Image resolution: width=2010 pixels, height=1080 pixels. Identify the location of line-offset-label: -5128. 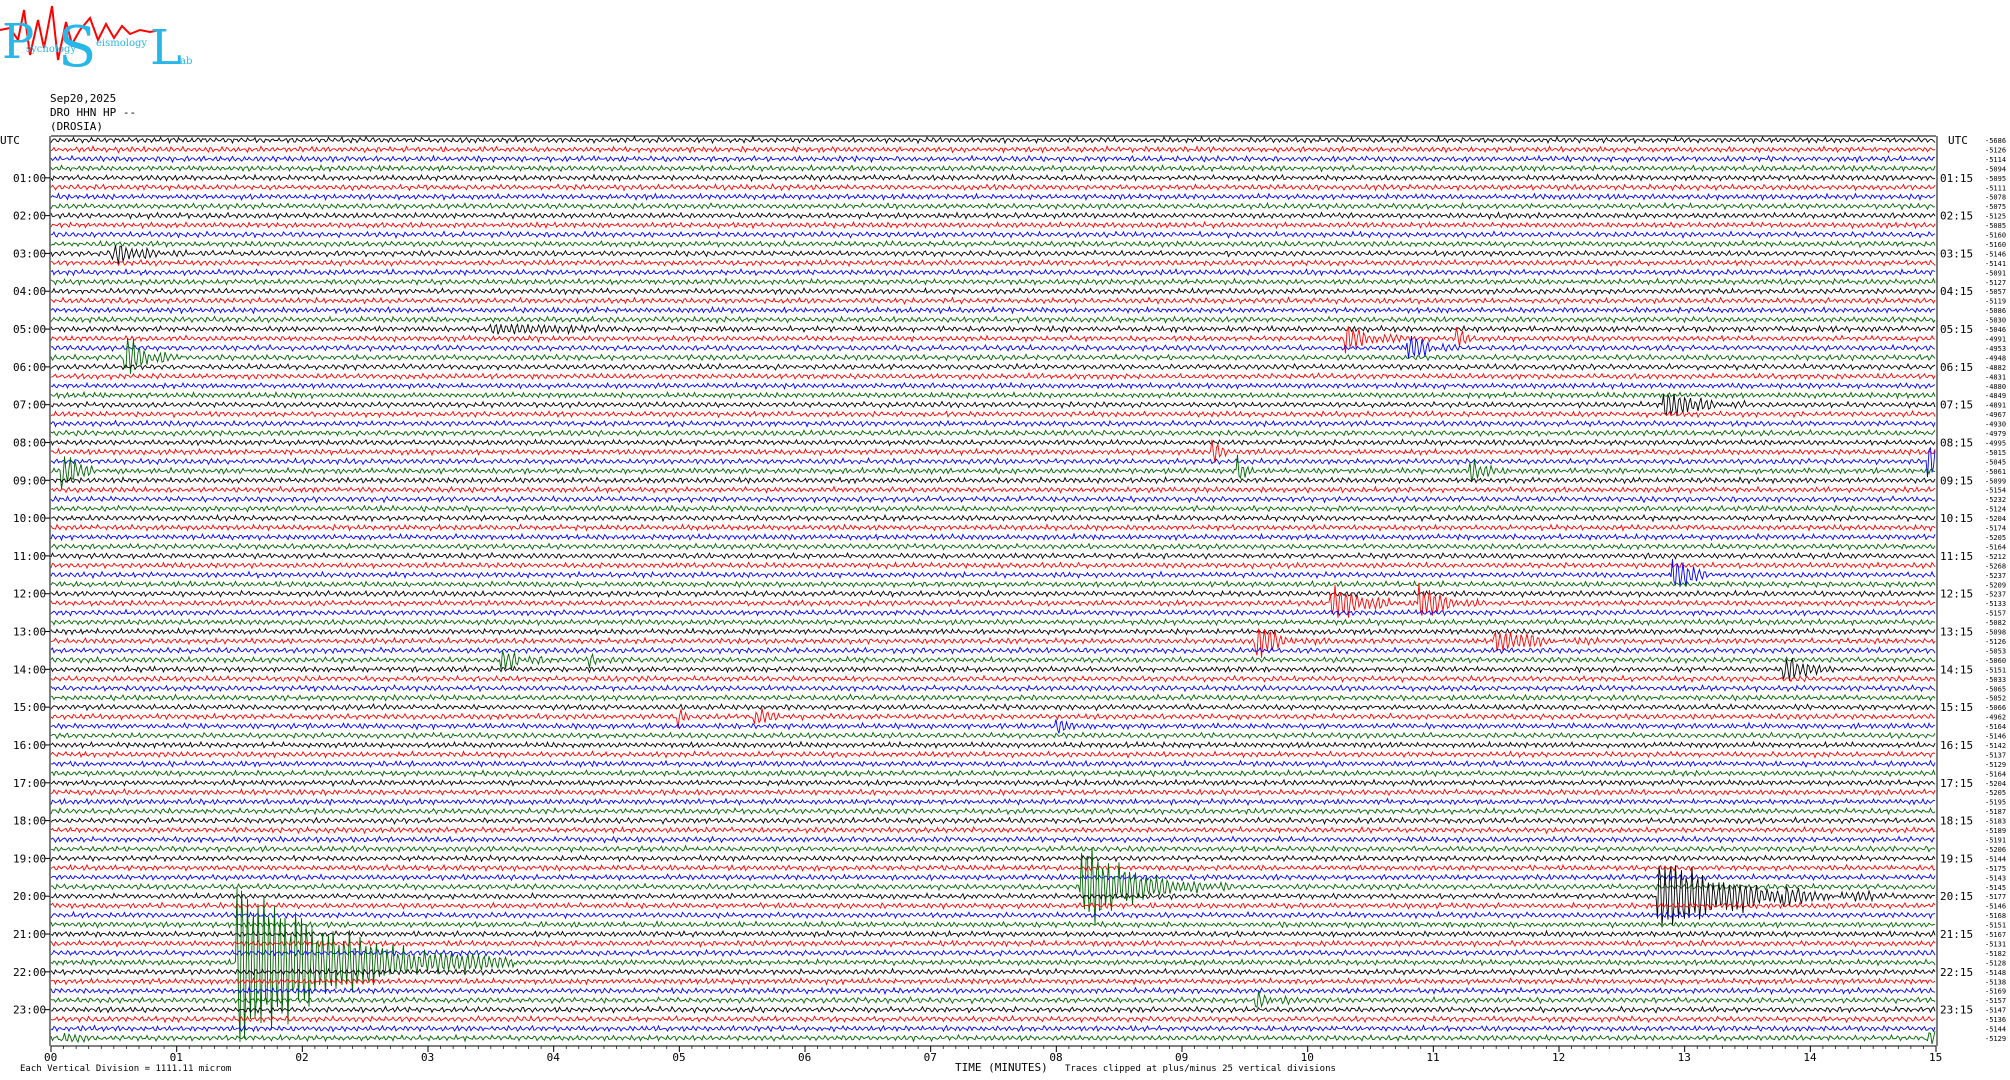
(1995, 963).